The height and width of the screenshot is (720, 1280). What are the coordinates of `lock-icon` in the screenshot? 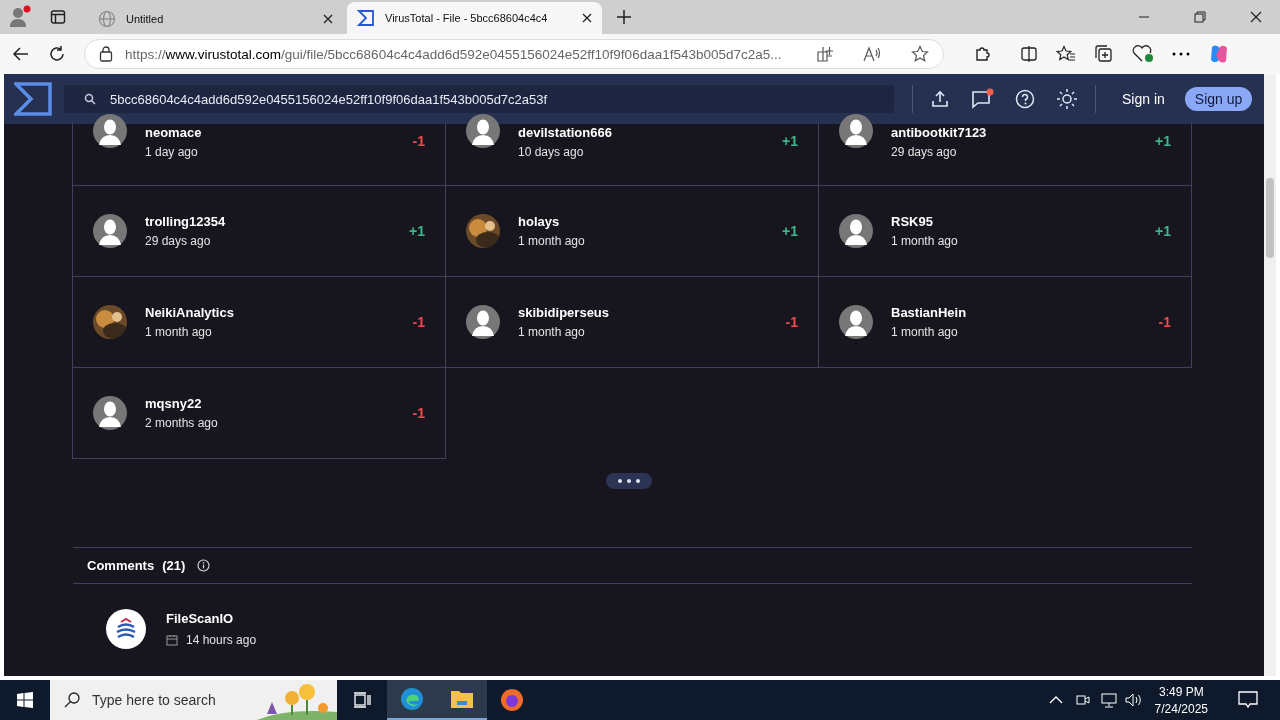 It's located at (106, 54).